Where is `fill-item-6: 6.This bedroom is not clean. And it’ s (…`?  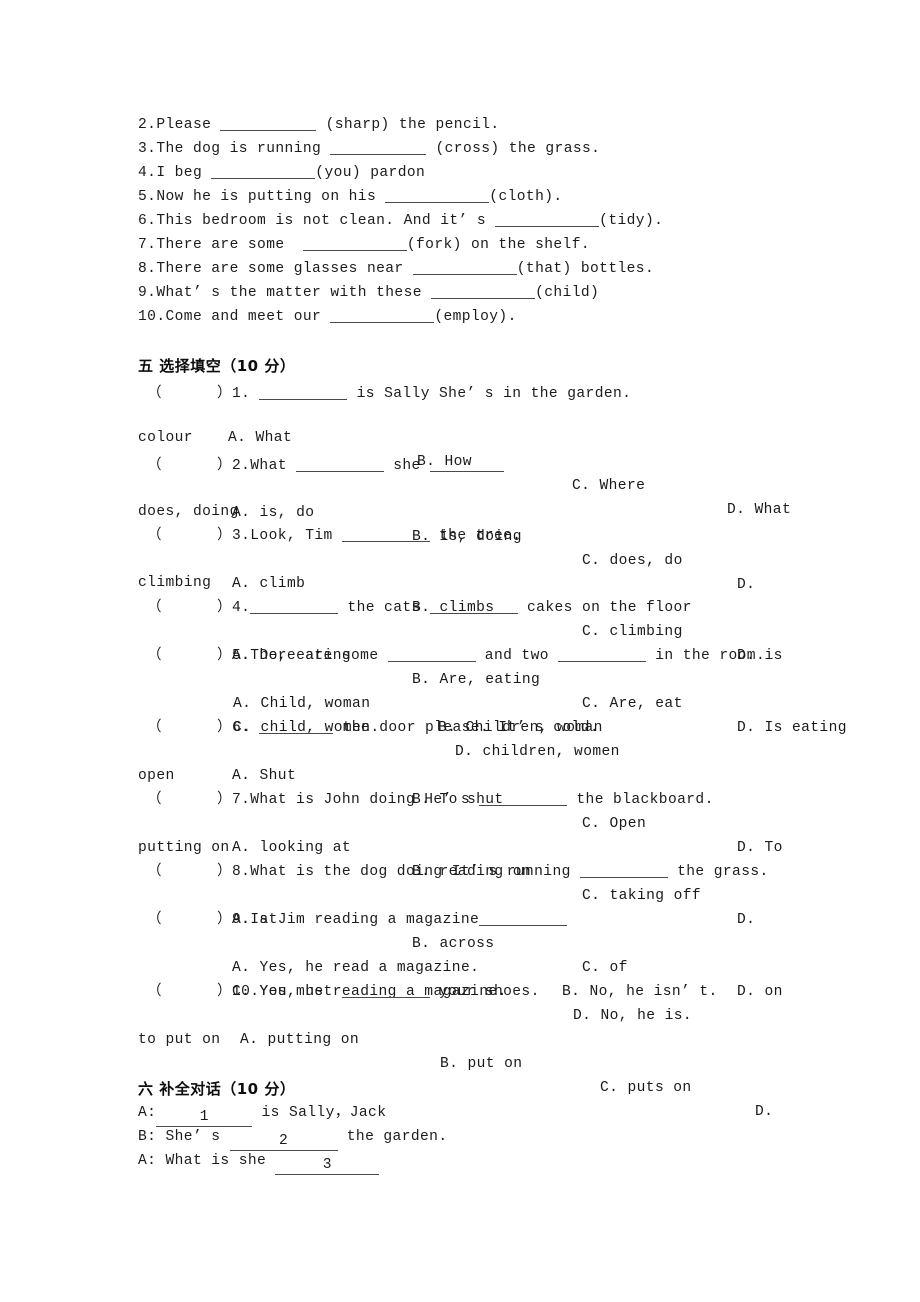 fill-item-6: 6.This bedroom is not clean. And it’ s (… is located at coordinates (400, 221).